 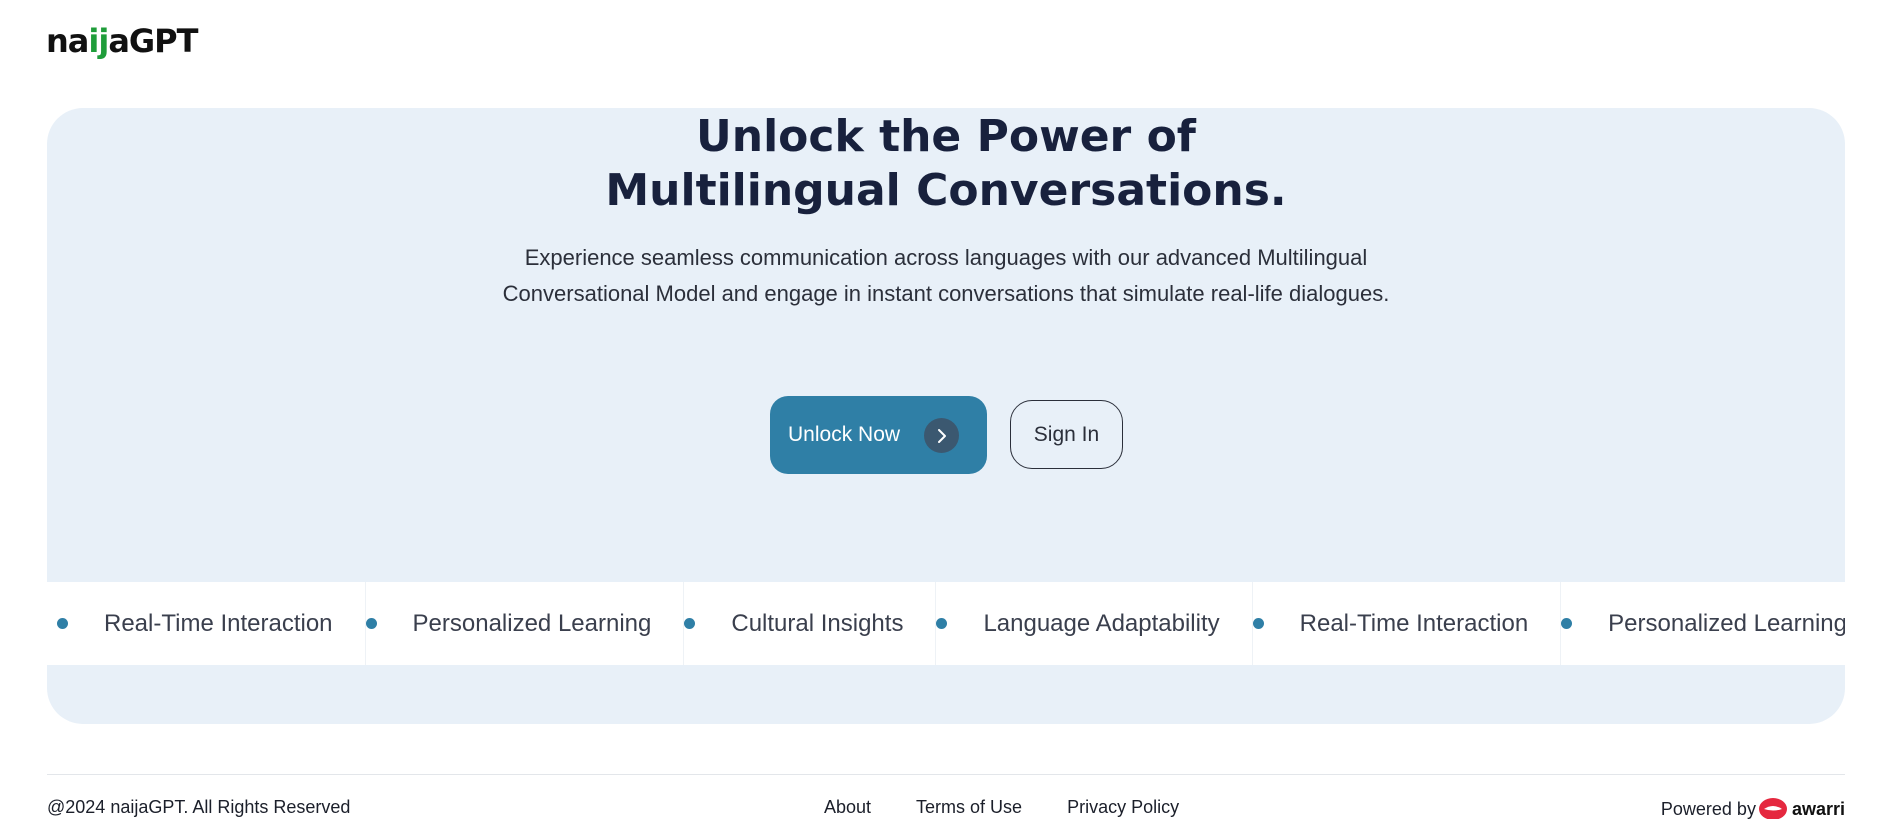 I want to click on sign-in-label: Sign In, so click(x=1066, y=434).